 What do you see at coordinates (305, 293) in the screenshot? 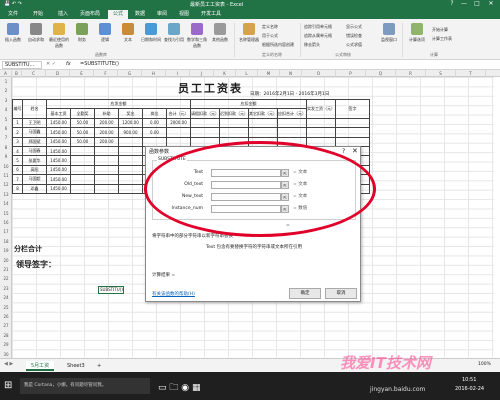
I see `ok-button: 确定` at bounding box center [305, 293].